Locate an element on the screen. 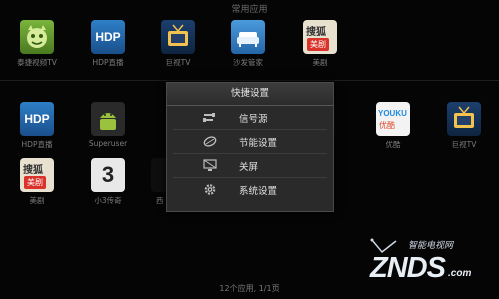 The height and width of the screenshot is (299, 499). quick-settings-dialog: 快捷设置 信号源 节能设置 关屏 系统设置 is located at coordinates (250, 147).